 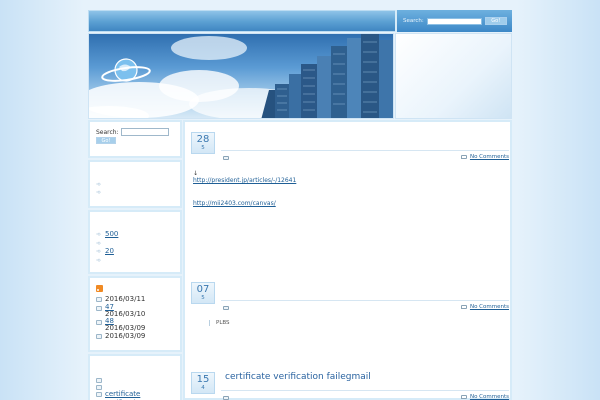 What do you see at coordinates (107, 132) in the screenshot?
I see `sidebar-search-label: Search:` at bounding box center [107, 132].